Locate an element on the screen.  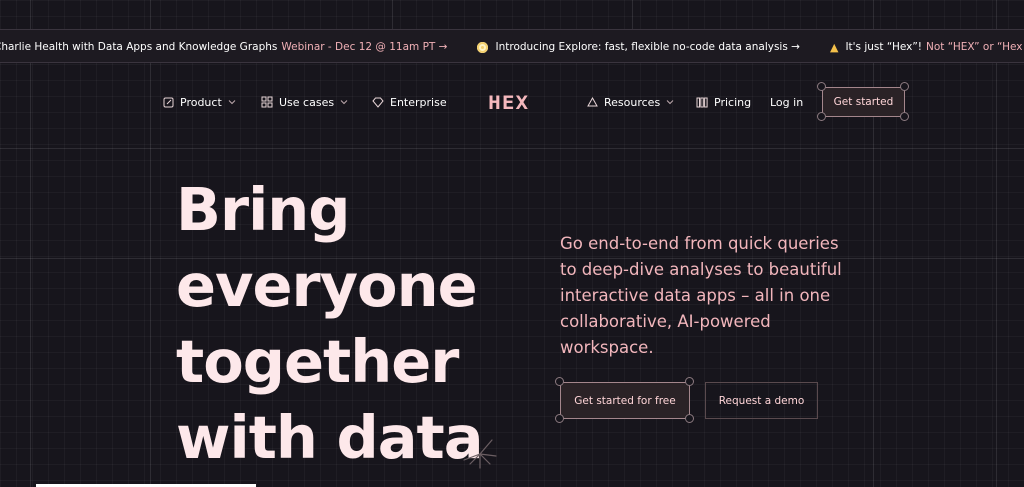
headline-line: Bring is located at coordinates (263, 209).